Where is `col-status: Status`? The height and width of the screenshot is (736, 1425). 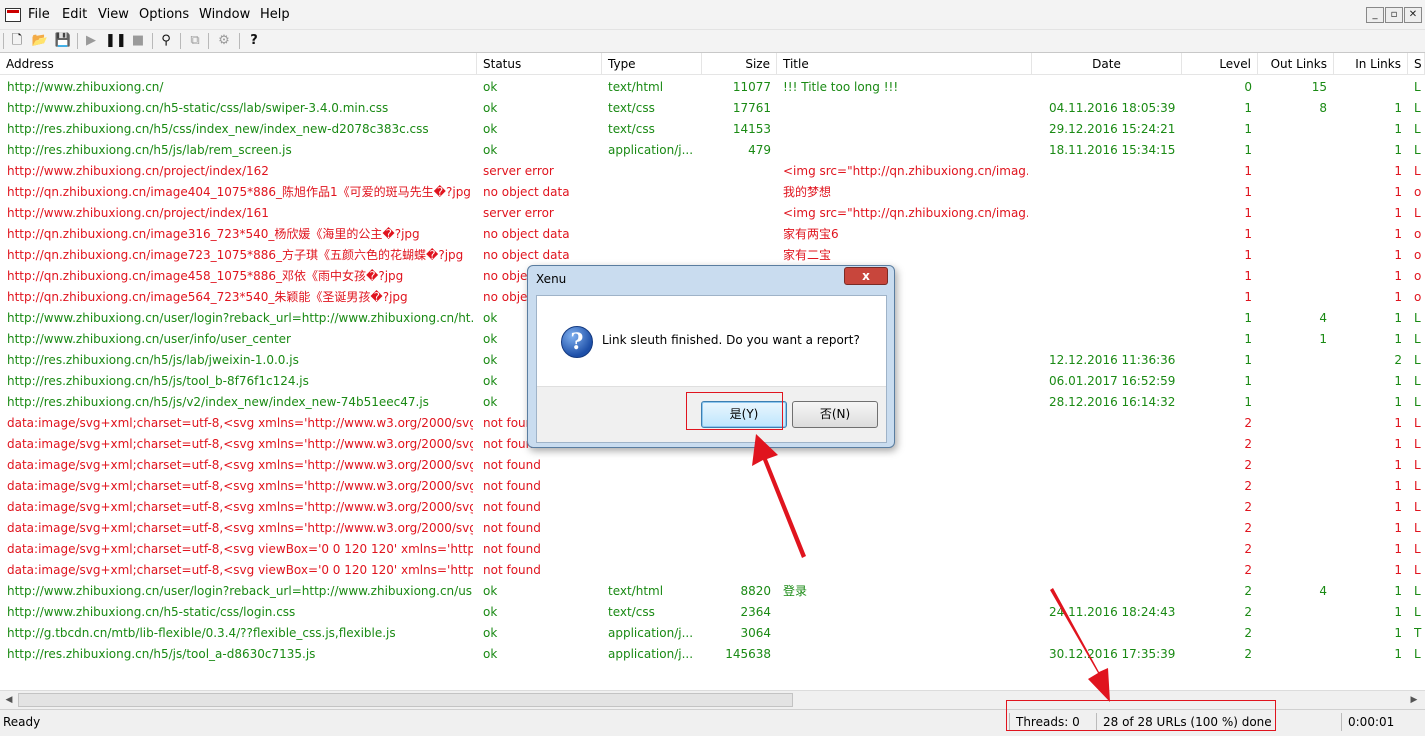
col-status: Status is located at coordinates (539, 64).